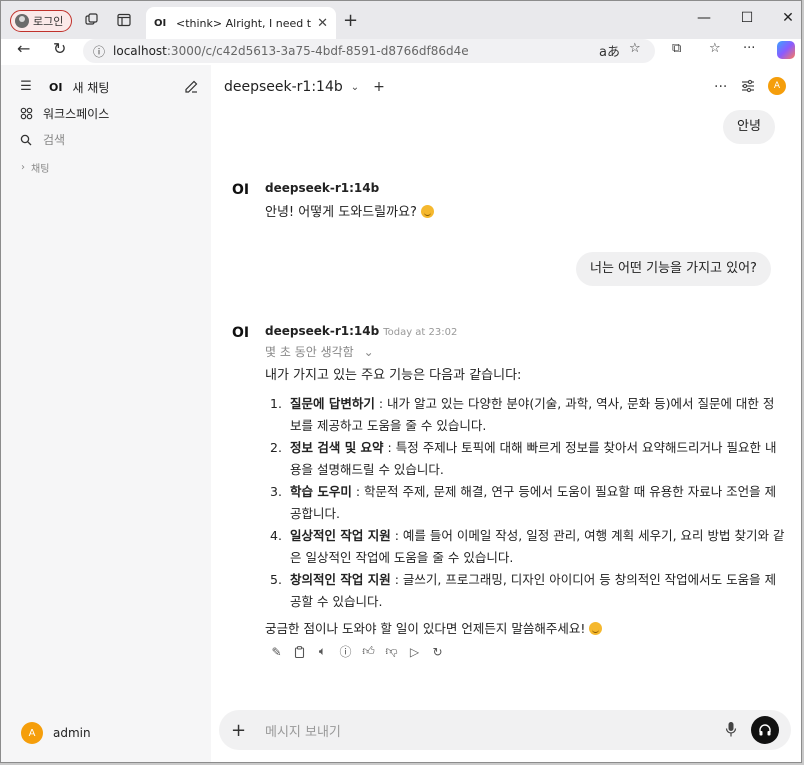 The height and width of the screenshot is (765, 804). Describe the element at coordinates (241, 730) in the screenshot. I see `attach-plus-icon: +` at that location.